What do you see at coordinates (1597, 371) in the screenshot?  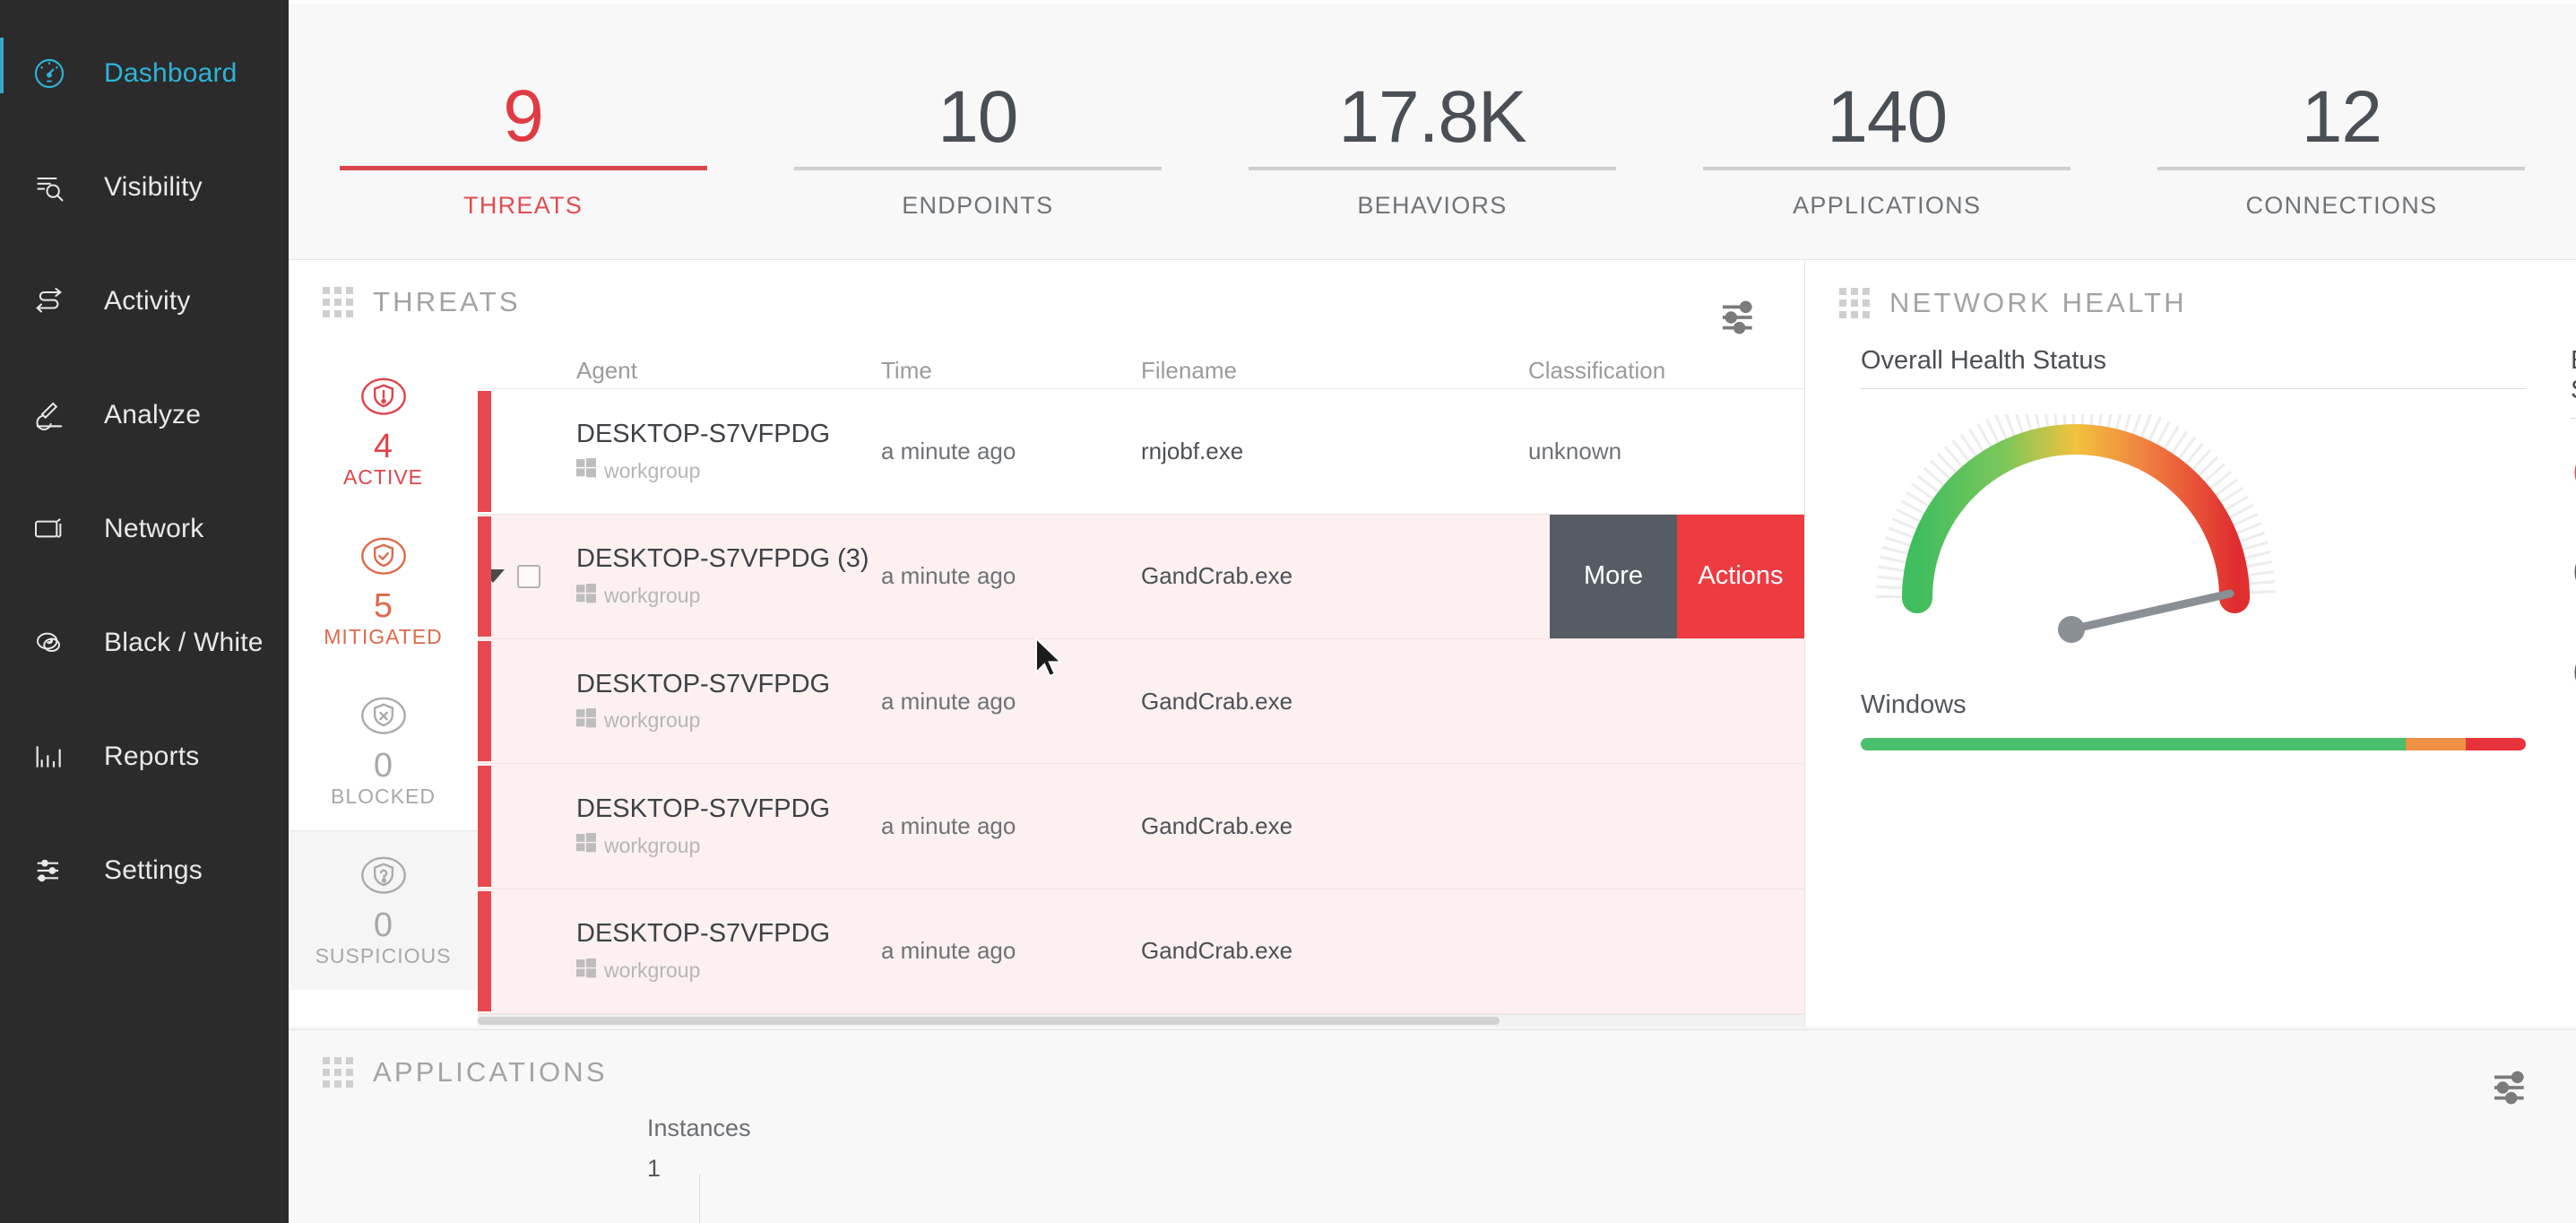 I see `column-header-classification: Classification` at bounding box center [1597, 371].